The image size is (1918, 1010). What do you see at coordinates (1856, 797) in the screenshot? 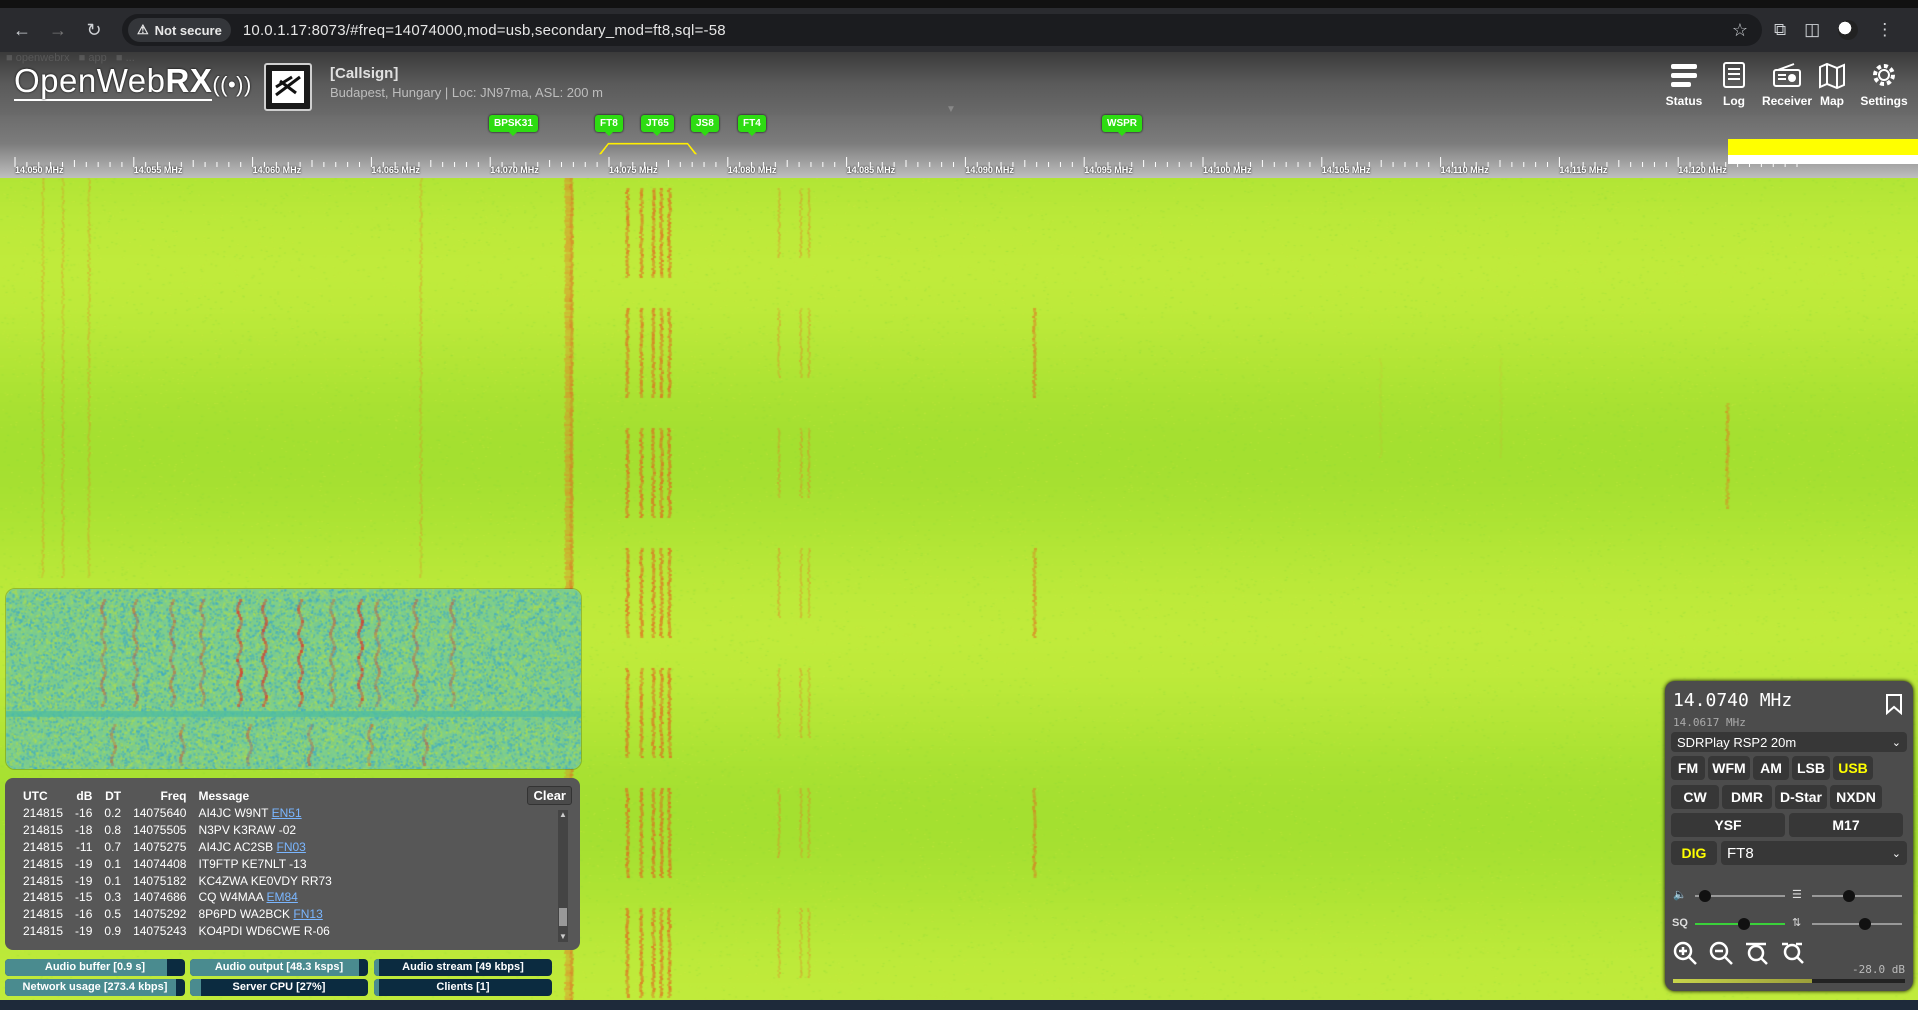
I see `mode-nxdn-button: NXDN` at bounding box center [1856, 797].